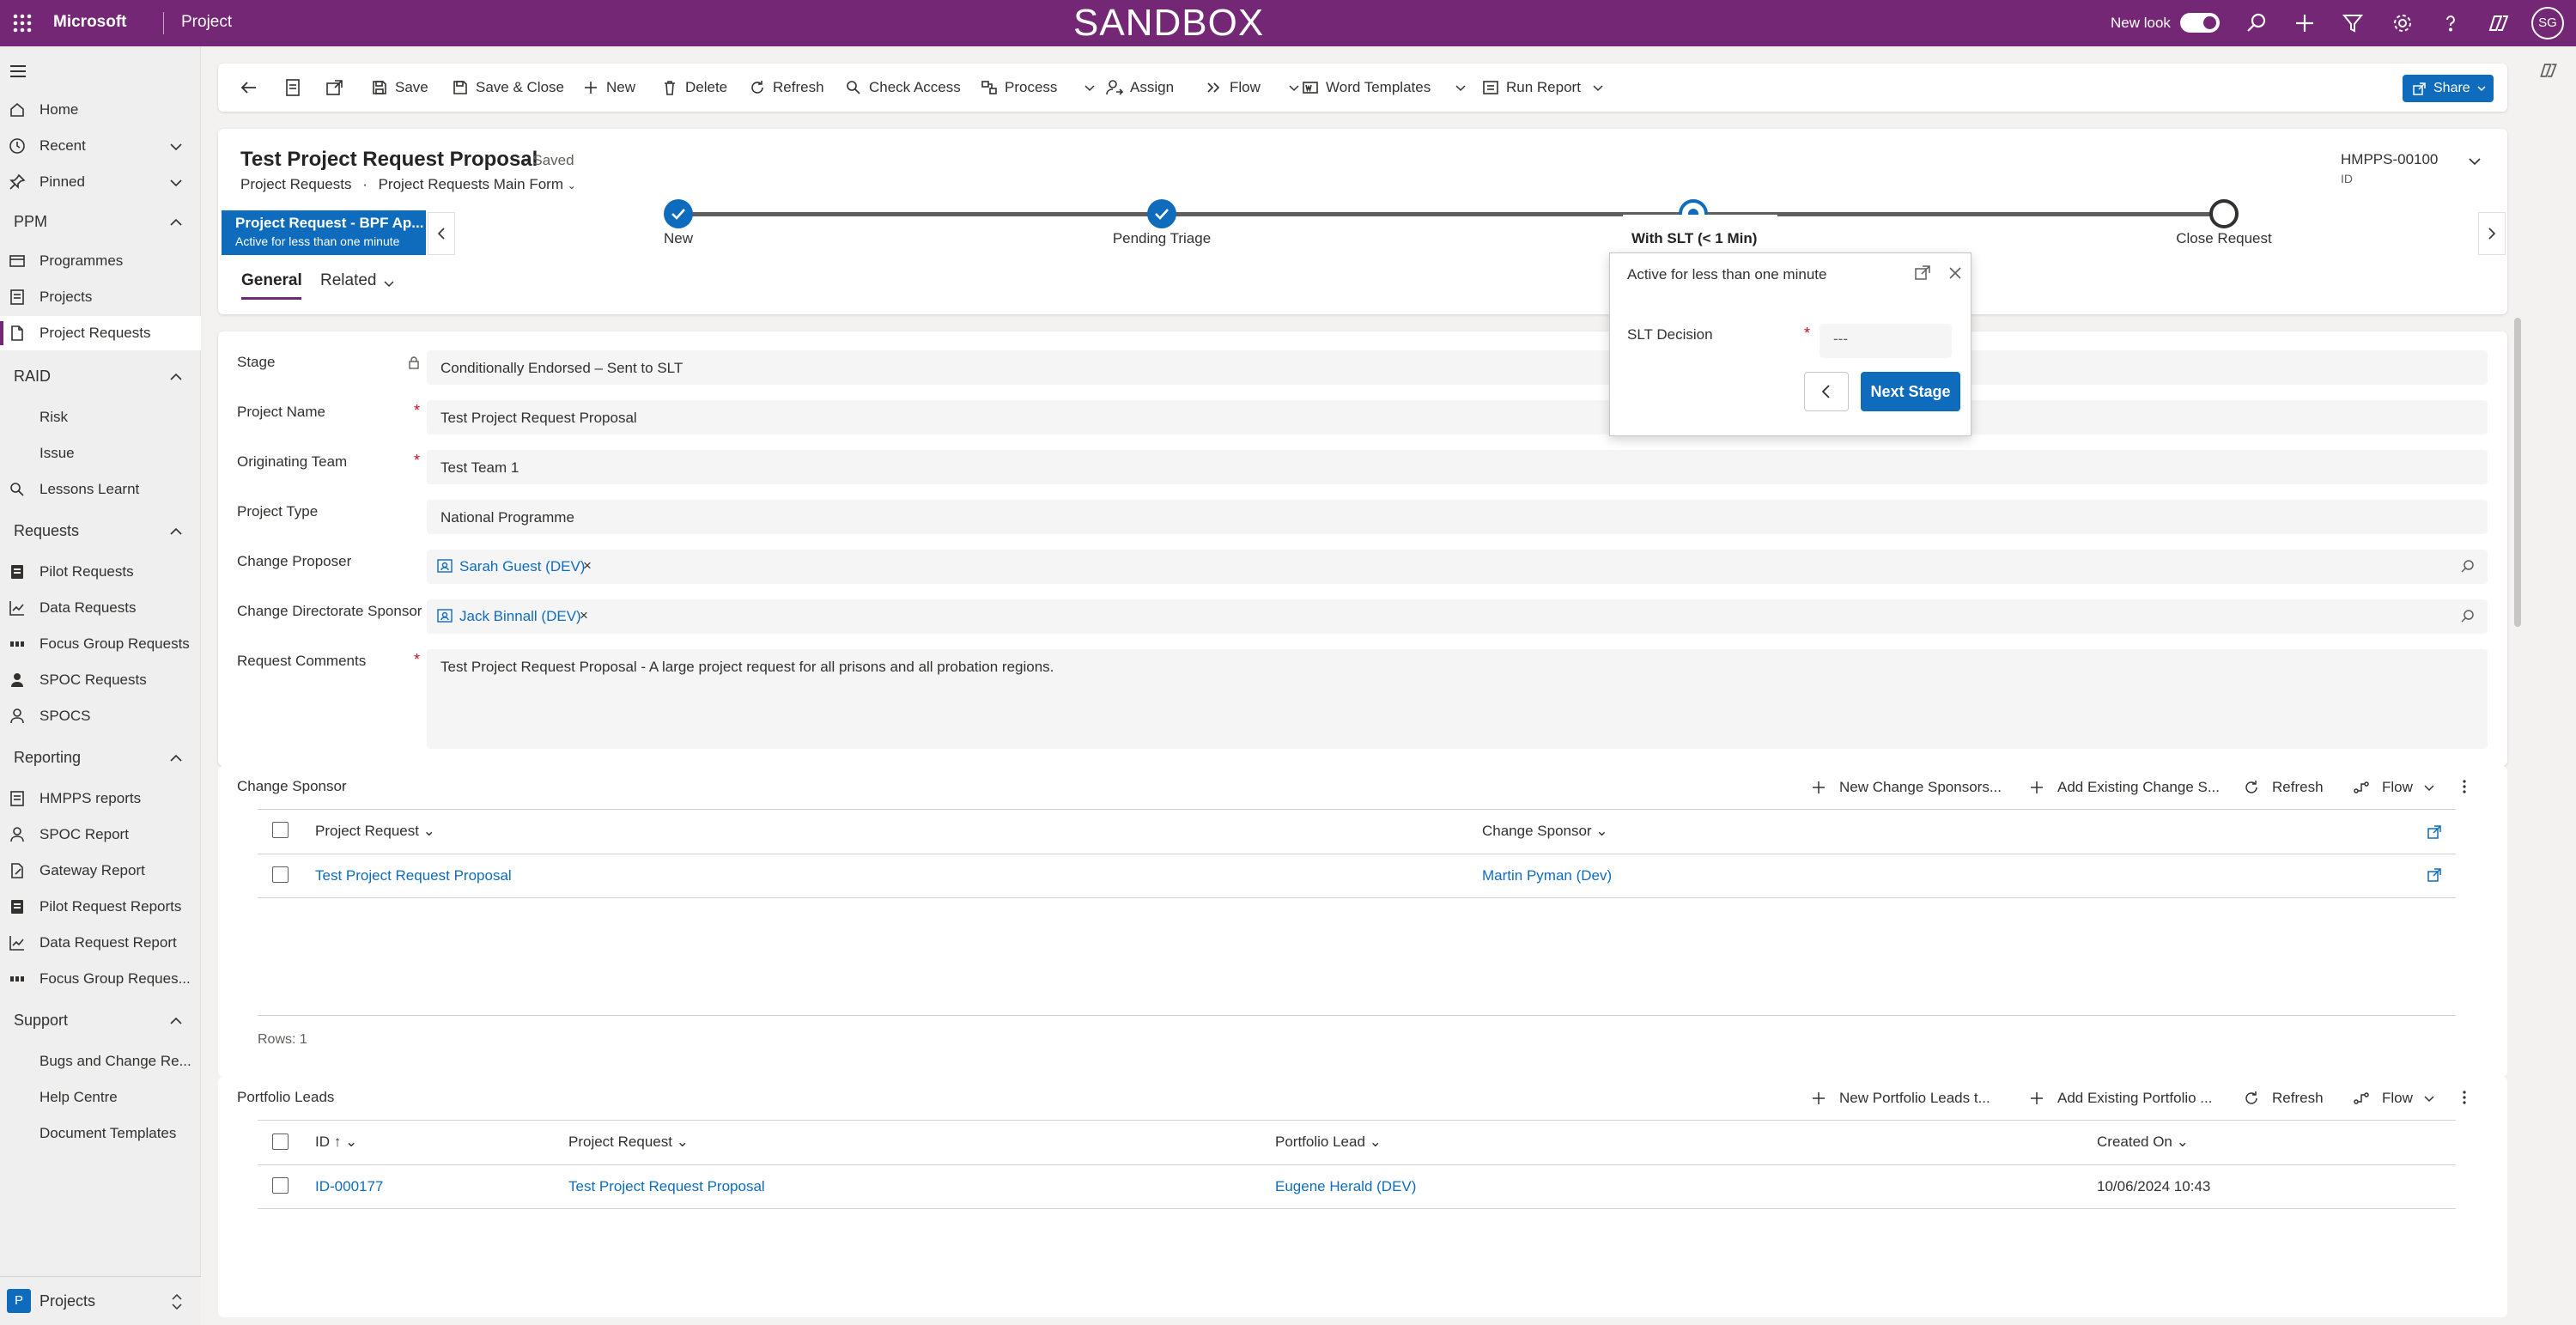 Image resolution: width=2576 pixels, height=1325 pixels. I want to click on filter-icon, so click(2353, 23).